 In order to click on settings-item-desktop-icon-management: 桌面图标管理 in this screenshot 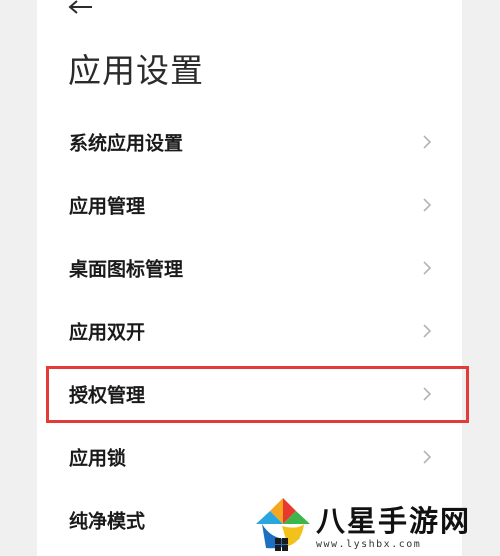, I will do `click(249, 268)`.